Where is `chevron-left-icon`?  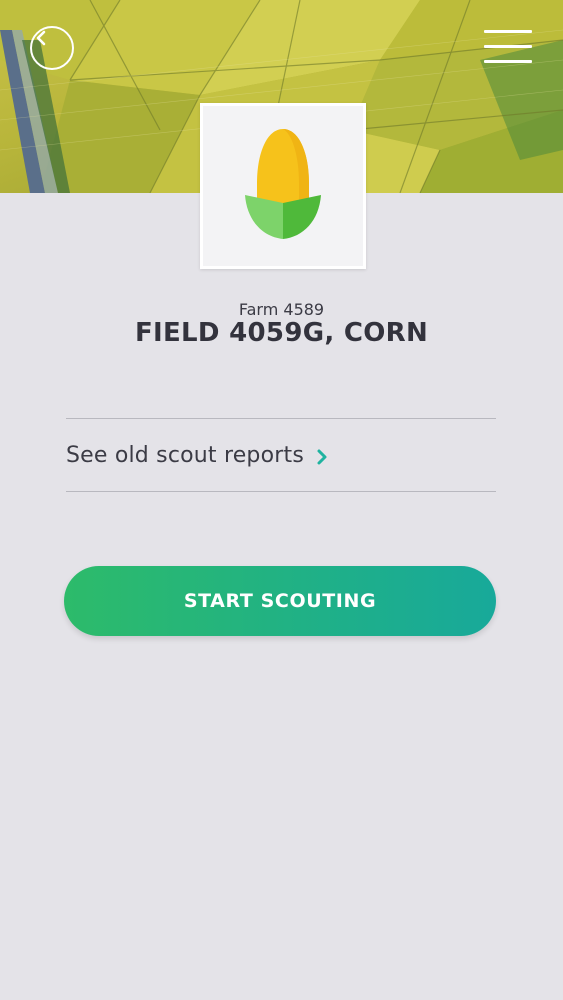
chevron-left-icon is located at coordinates (41, 38).